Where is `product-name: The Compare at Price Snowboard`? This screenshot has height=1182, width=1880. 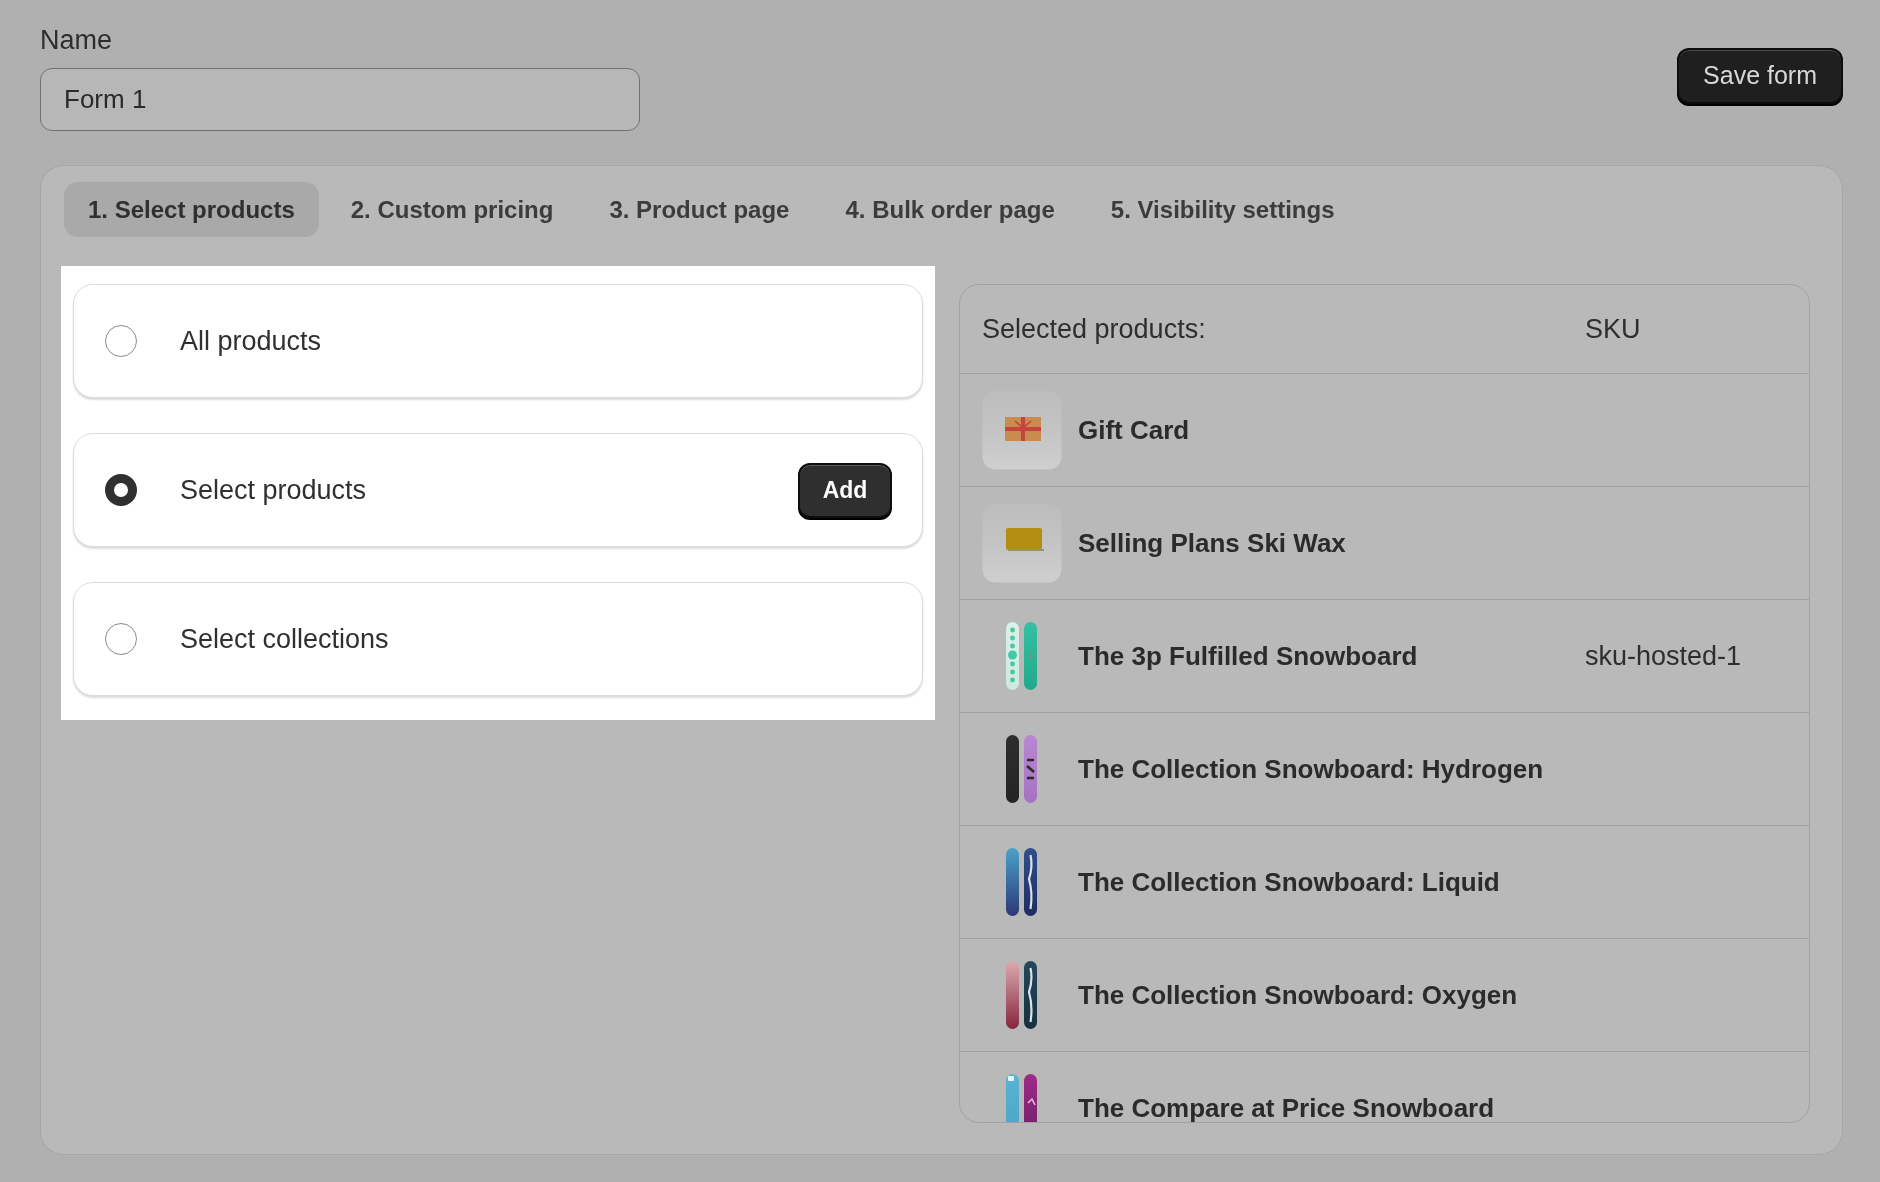 product-name: The Compare at Price Snowboard is located at coordinates (1286, 1108).